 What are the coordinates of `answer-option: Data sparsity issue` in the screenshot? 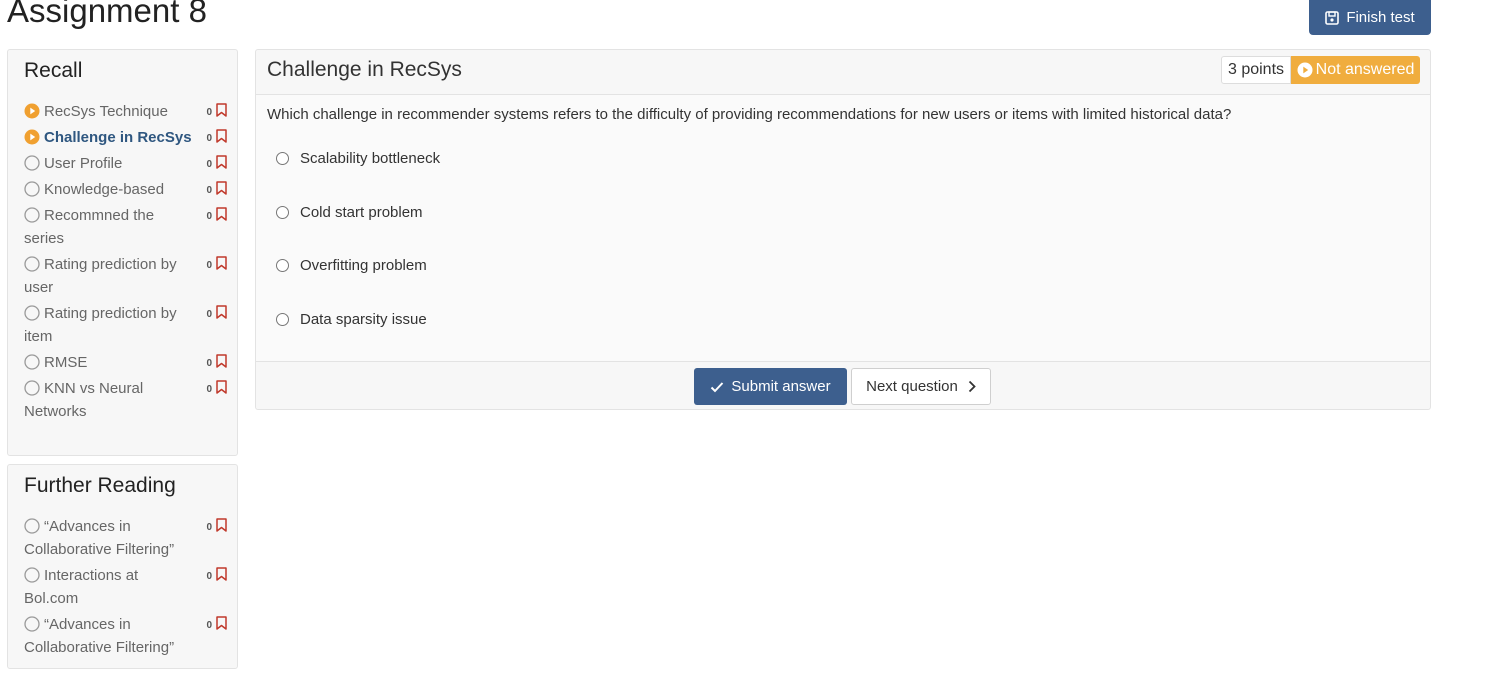 It's located at (351, 319).